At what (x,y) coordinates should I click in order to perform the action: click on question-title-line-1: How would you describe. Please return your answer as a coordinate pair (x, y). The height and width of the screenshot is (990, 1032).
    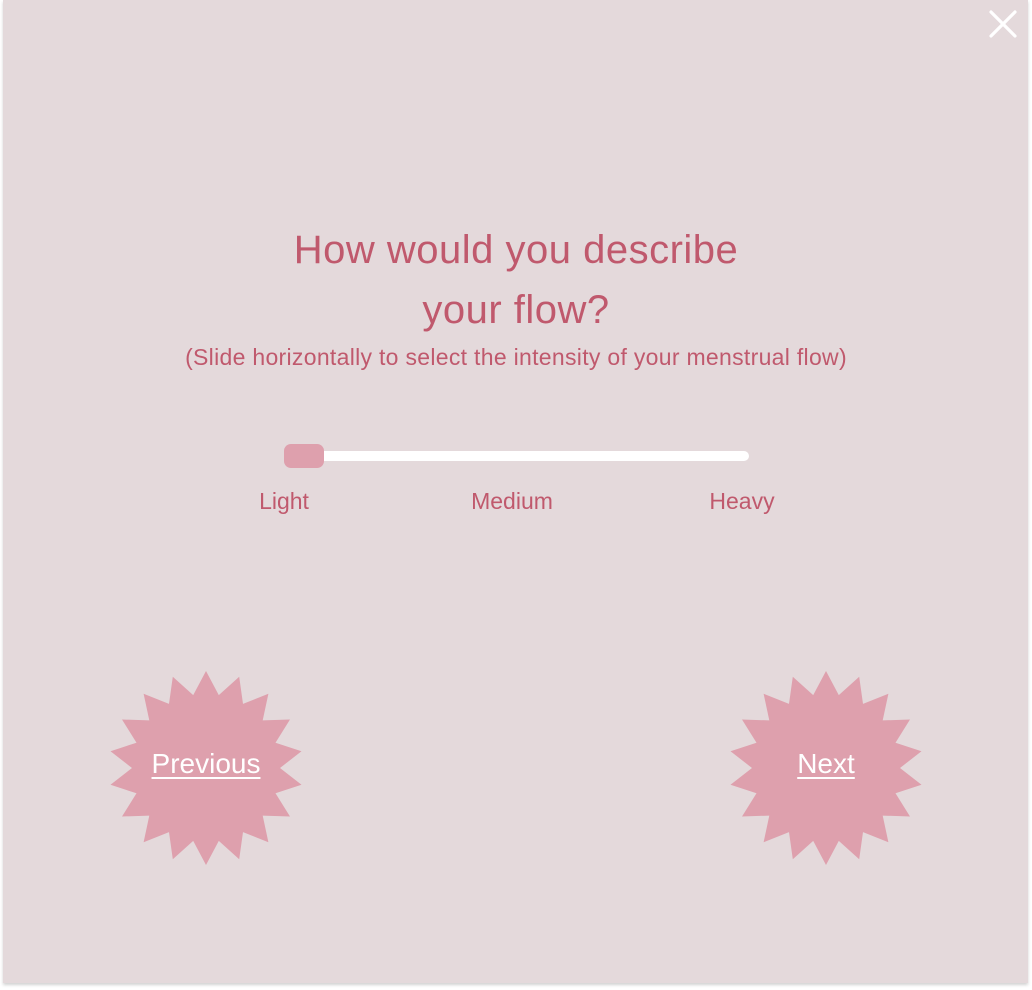
    Looking at the image, I should click on (516, 250).